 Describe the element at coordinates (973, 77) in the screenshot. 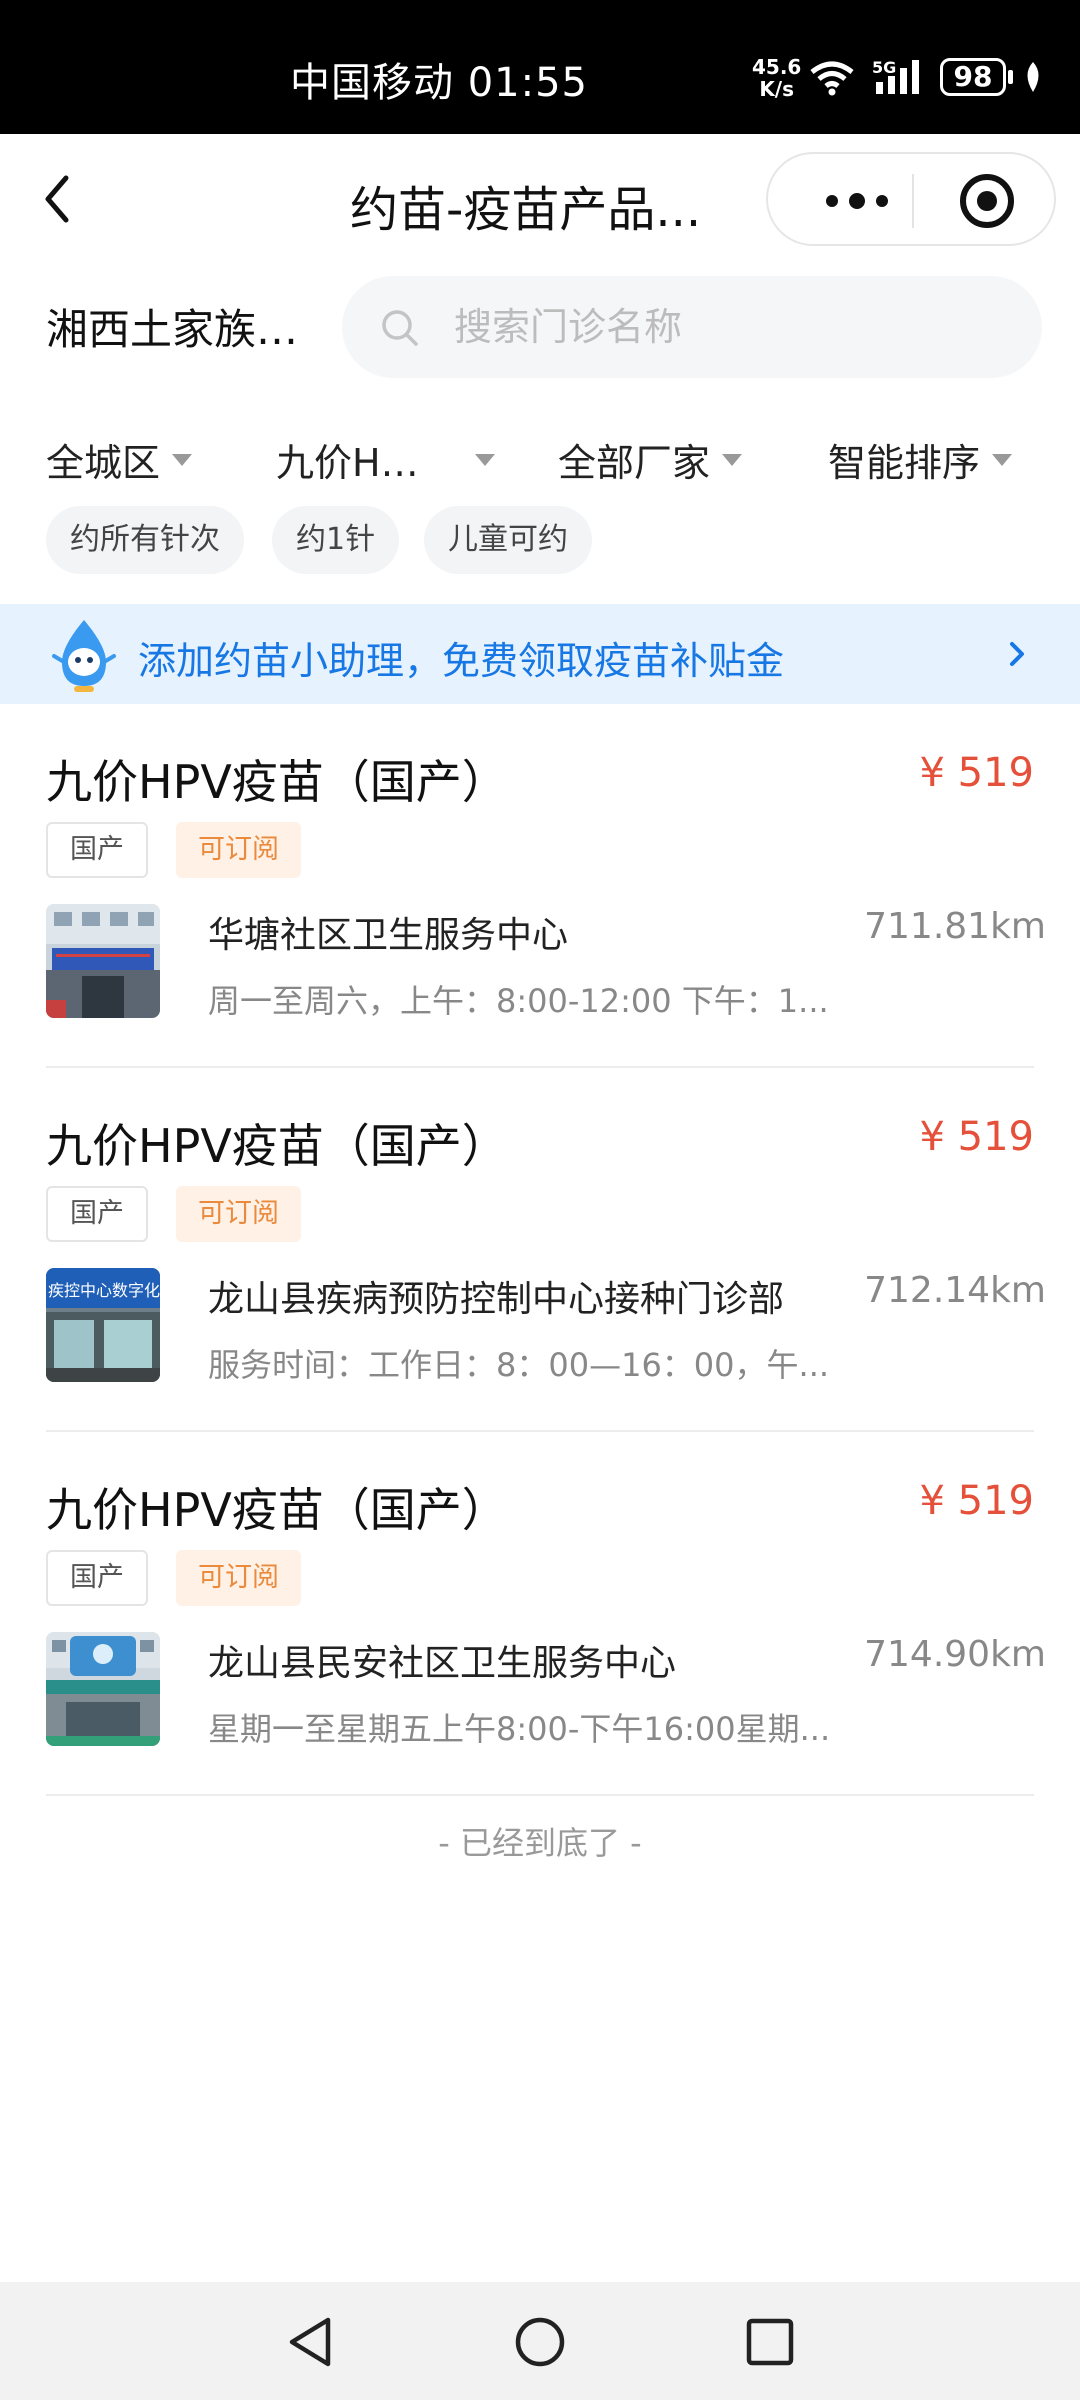

I see `battery-indicator: 98` at that location.